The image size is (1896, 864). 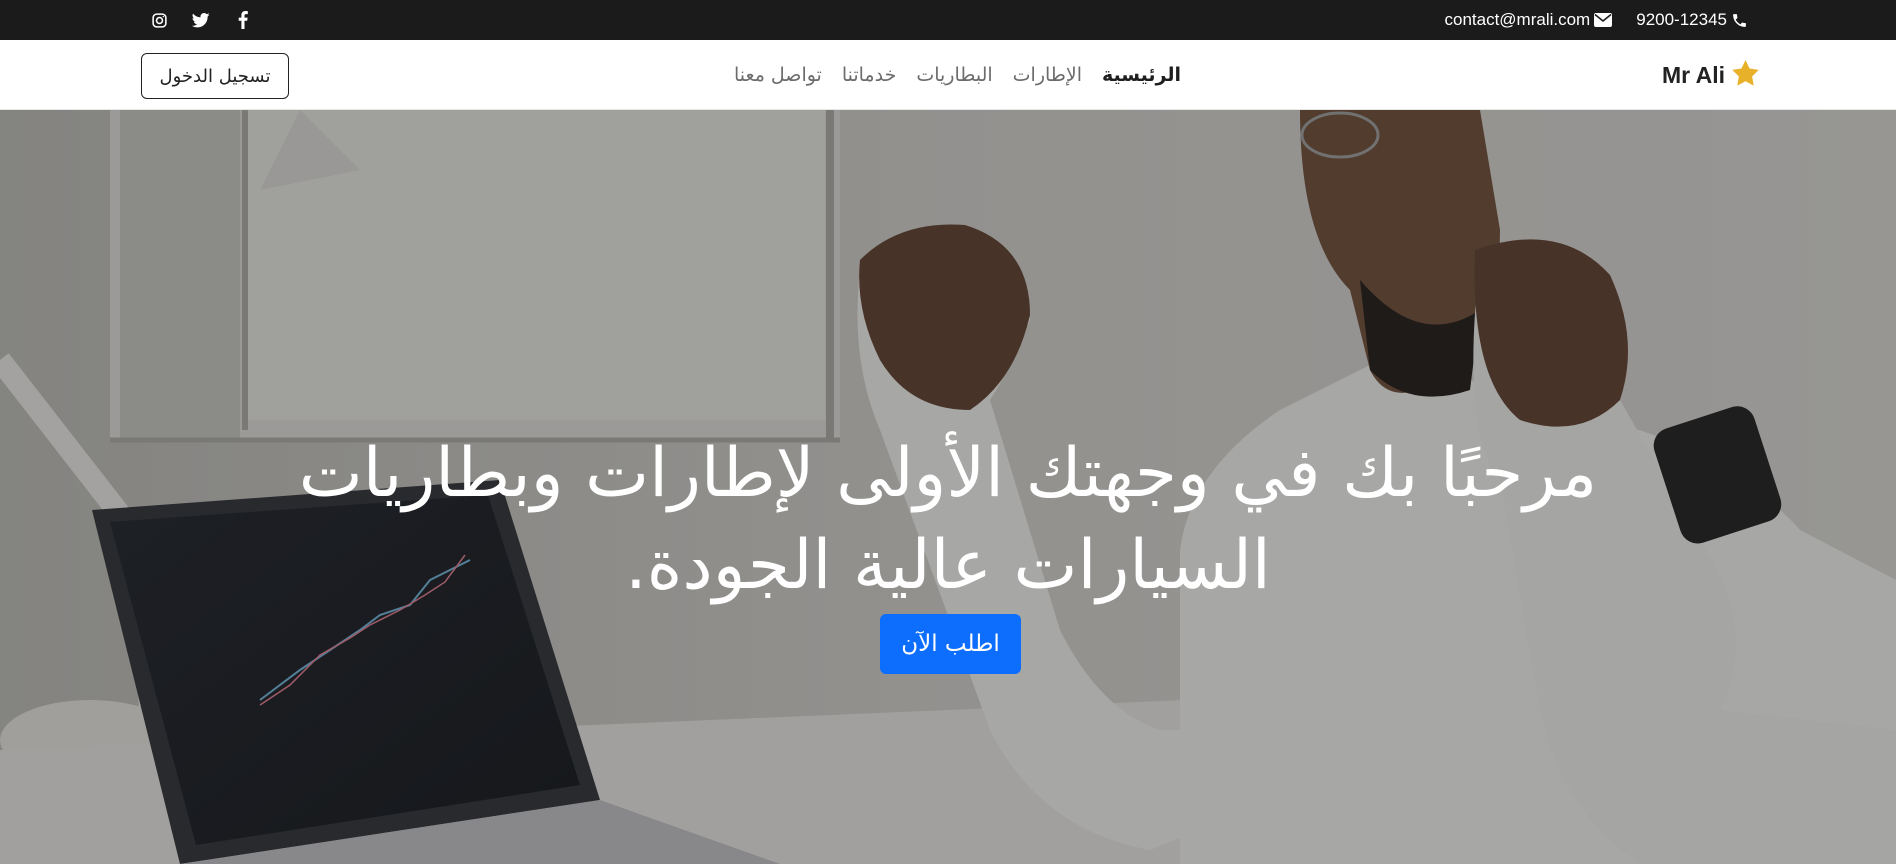 I want to click on contact-phone: 9200-12345, so click(x=1692, y=20).